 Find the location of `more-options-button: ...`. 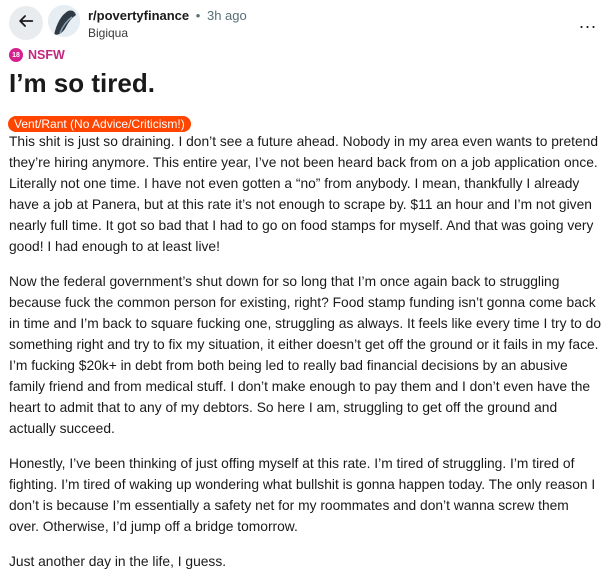

more-options-button: ... is located at coordinates (588, 22).